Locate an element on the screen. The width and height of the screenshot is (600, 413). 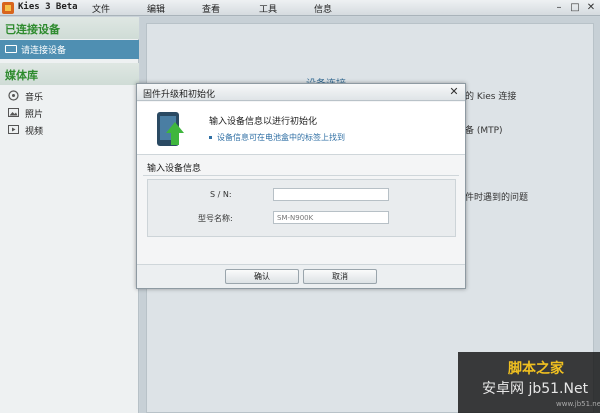
media-library-header: 媒体库 is located at coordinates (69, 74).